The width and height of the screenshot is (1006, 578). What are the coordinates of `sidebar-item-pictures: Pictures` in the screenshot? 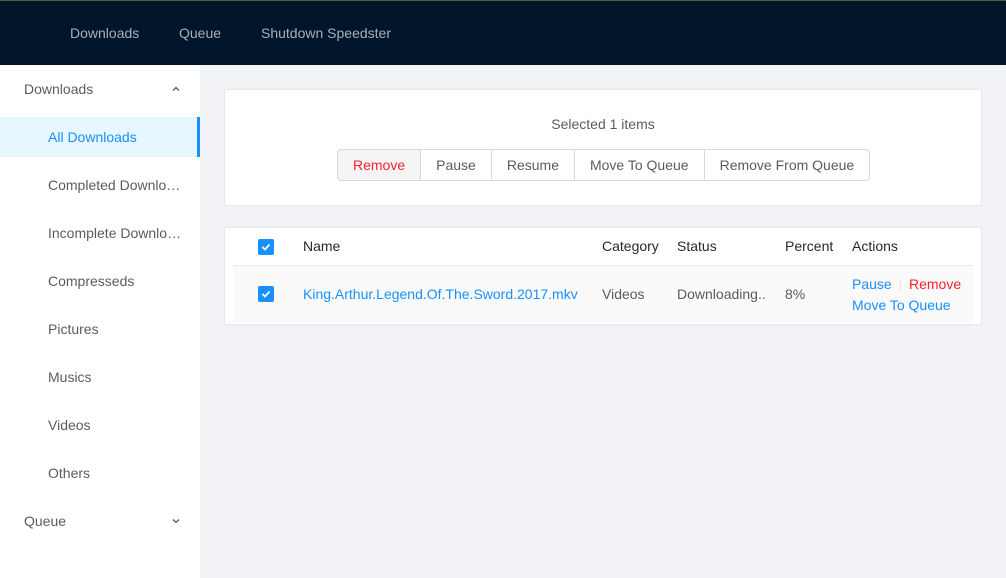 It's located at (100, 329).